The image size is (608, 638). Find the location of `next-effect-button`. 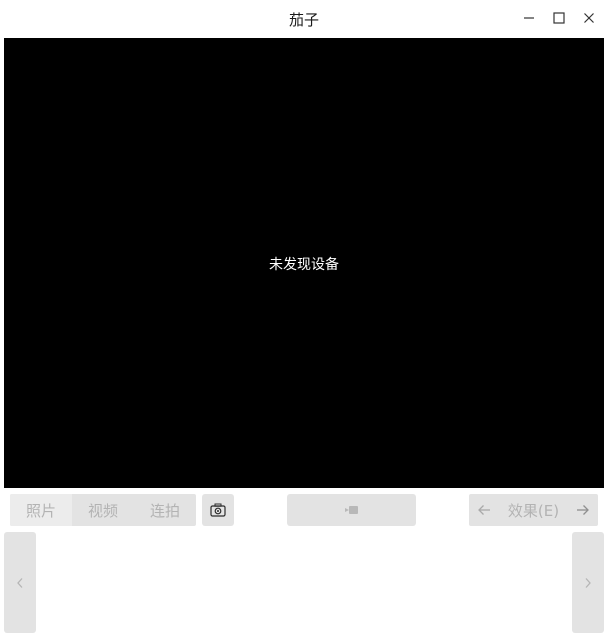

next-effect-button is located at coordinates (583, 510).